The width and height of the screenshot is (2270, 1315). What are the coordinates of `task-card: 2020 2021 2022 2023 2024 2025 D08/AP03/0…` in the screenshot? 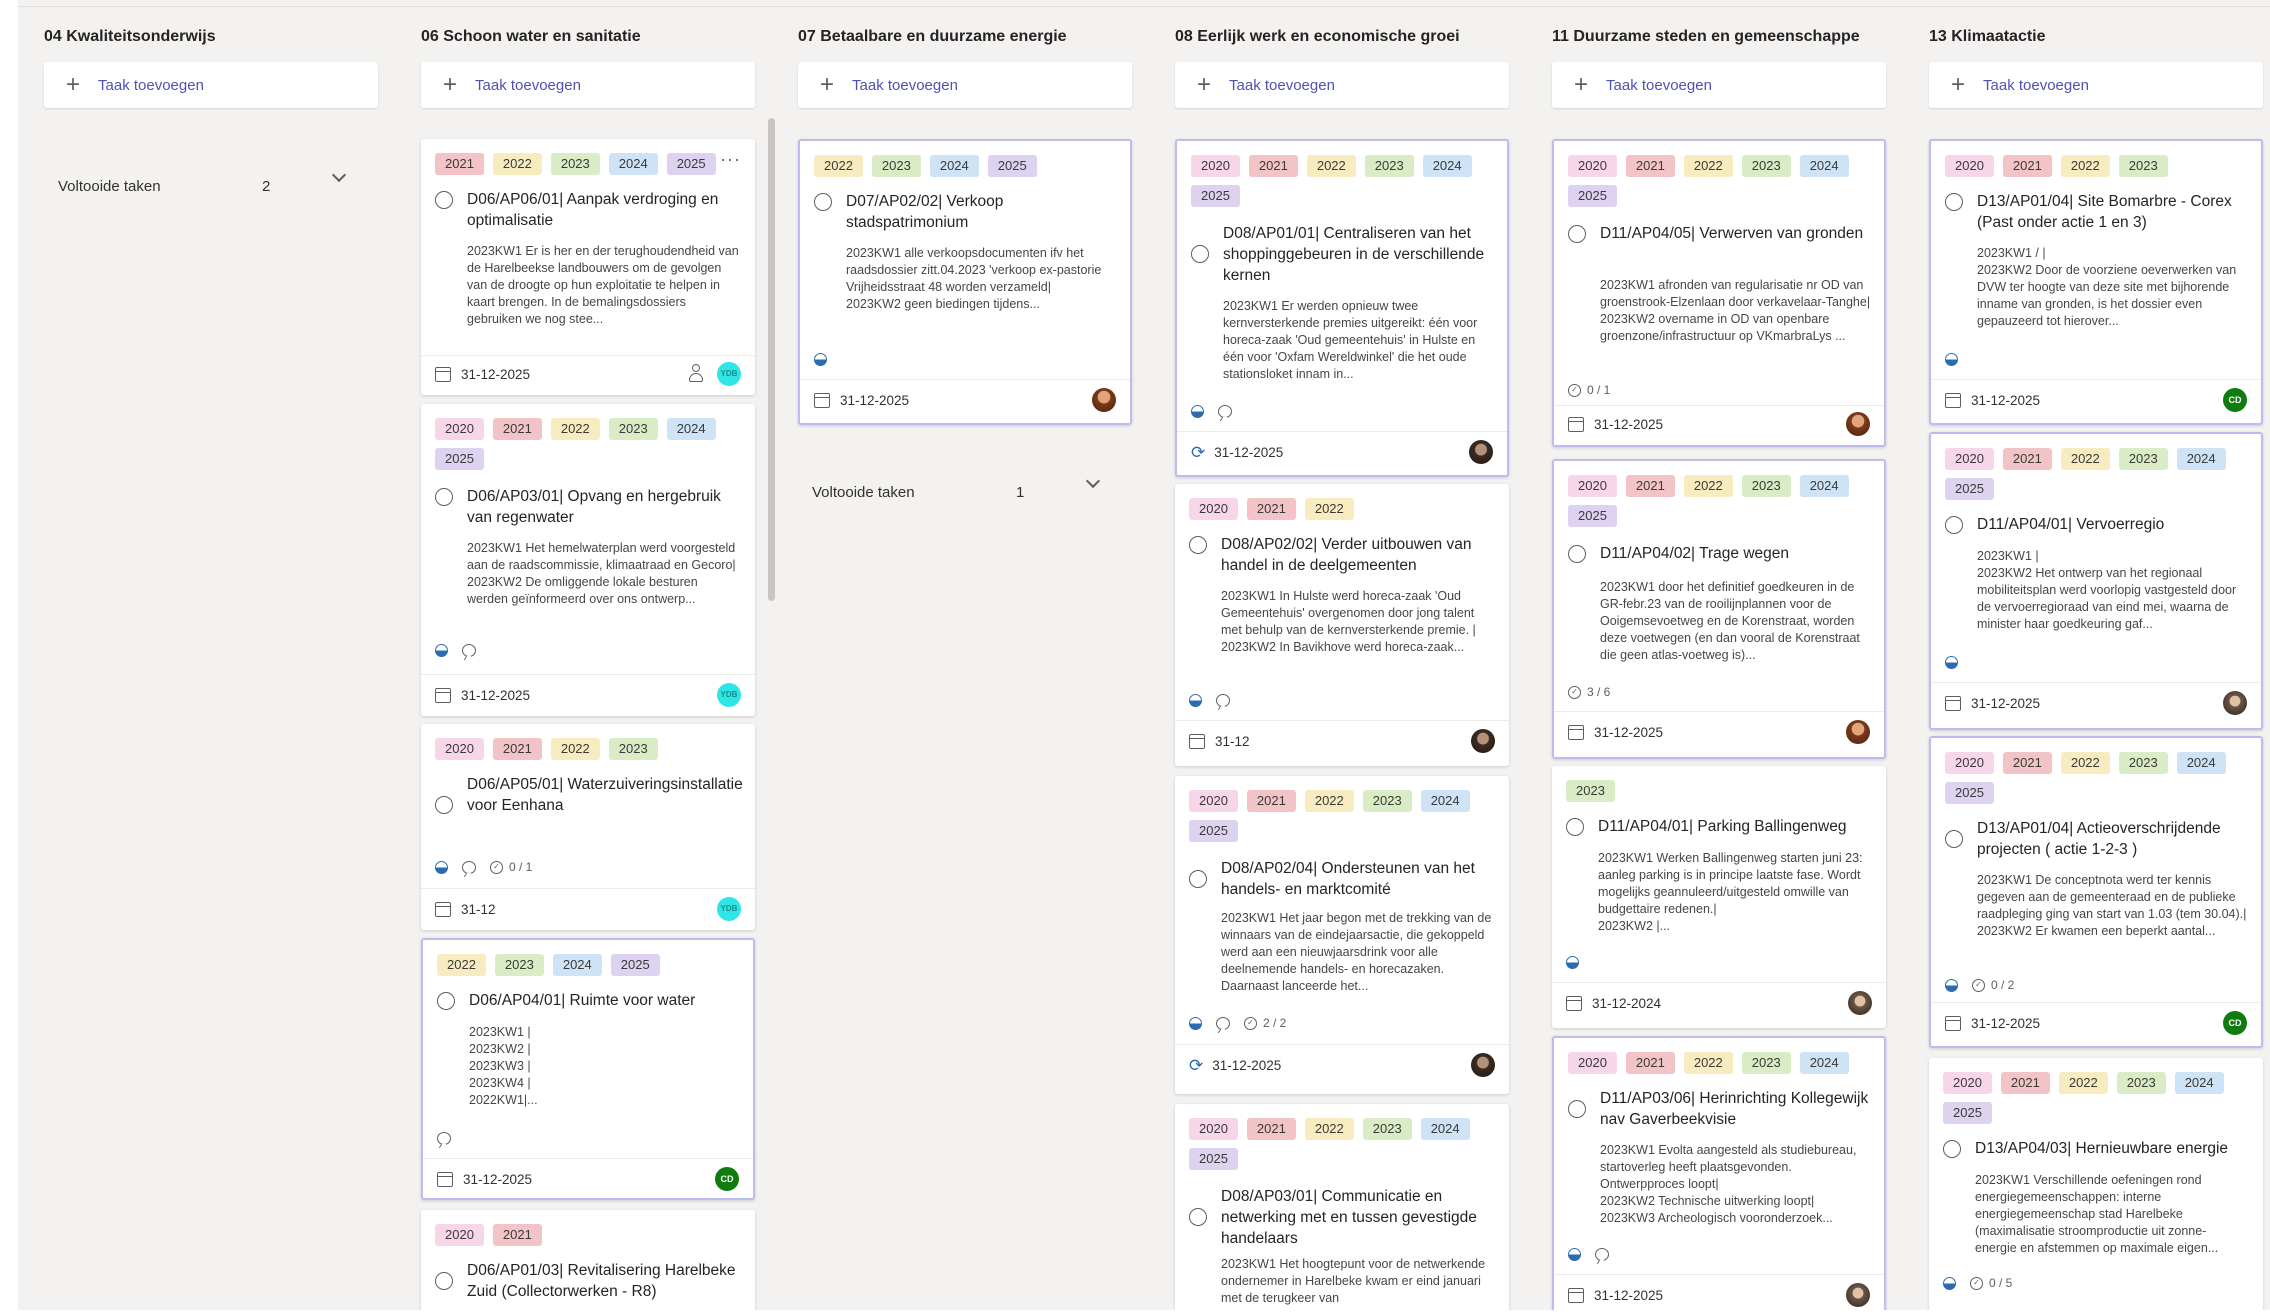 It's located at (1342, 1209).